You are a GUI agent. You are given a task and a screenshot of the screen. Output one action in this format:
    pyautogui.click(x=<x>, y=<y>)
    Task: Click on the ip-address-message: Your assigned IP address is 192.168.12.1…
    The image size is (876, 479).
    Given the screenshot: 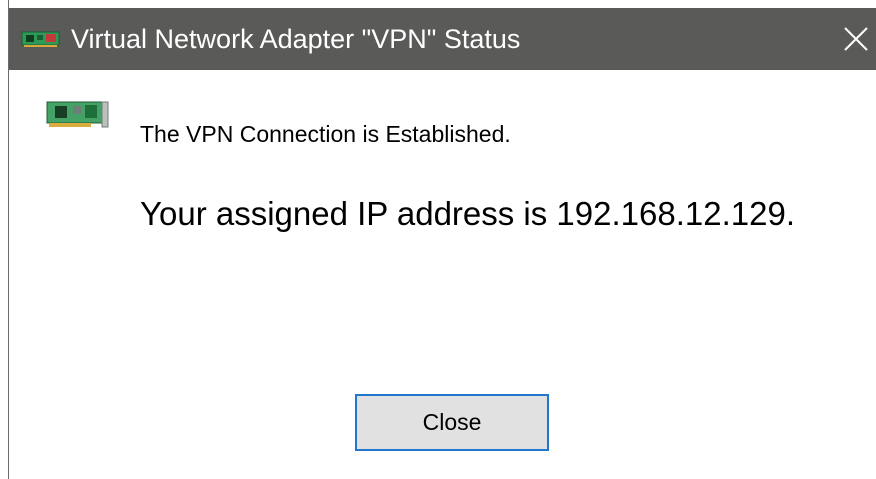 What is the action you would take?
    pyautogui.click(x=467, y=213)
    